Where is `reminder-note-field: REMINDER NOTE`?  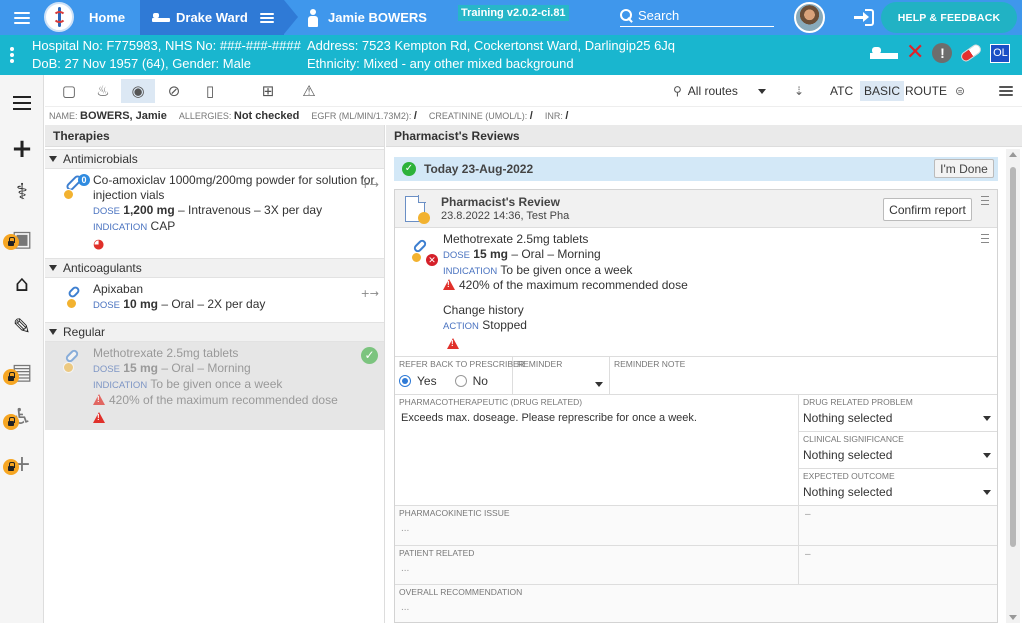
reminder-note-field: REMINDER NOTE is located at coordinates (803, 376).